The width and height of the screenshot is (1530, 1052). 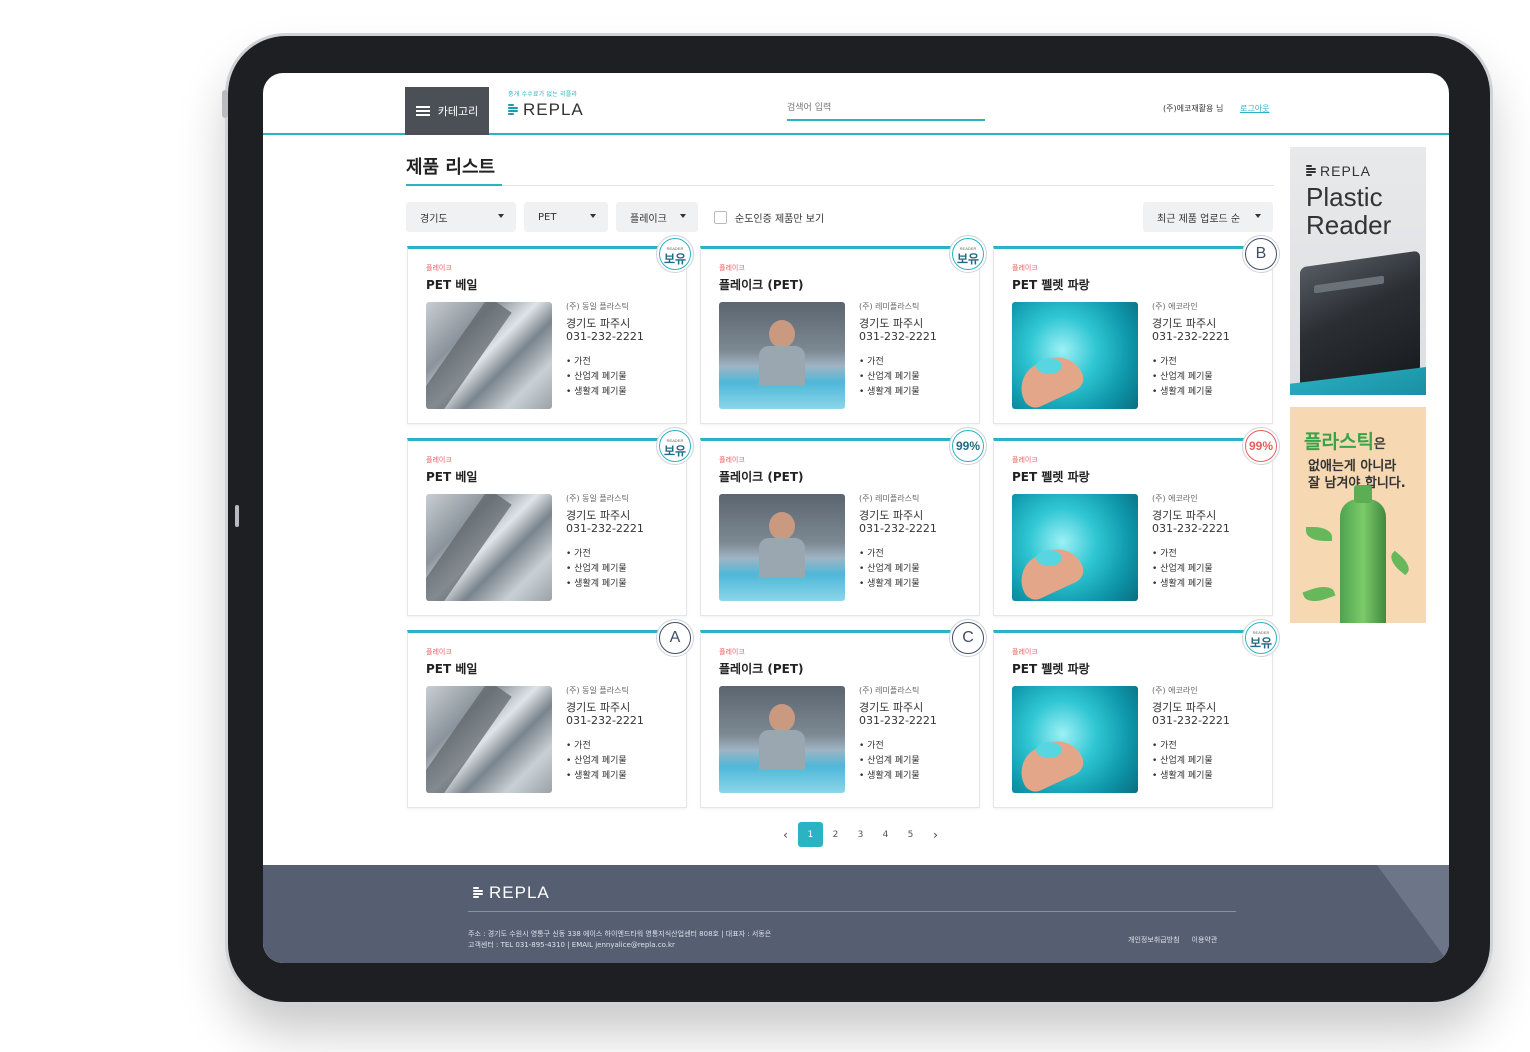 What do you see at coordinates (810, 834) in the screenshot?
I see `page-button: 1` at bounding box center [810, 834].